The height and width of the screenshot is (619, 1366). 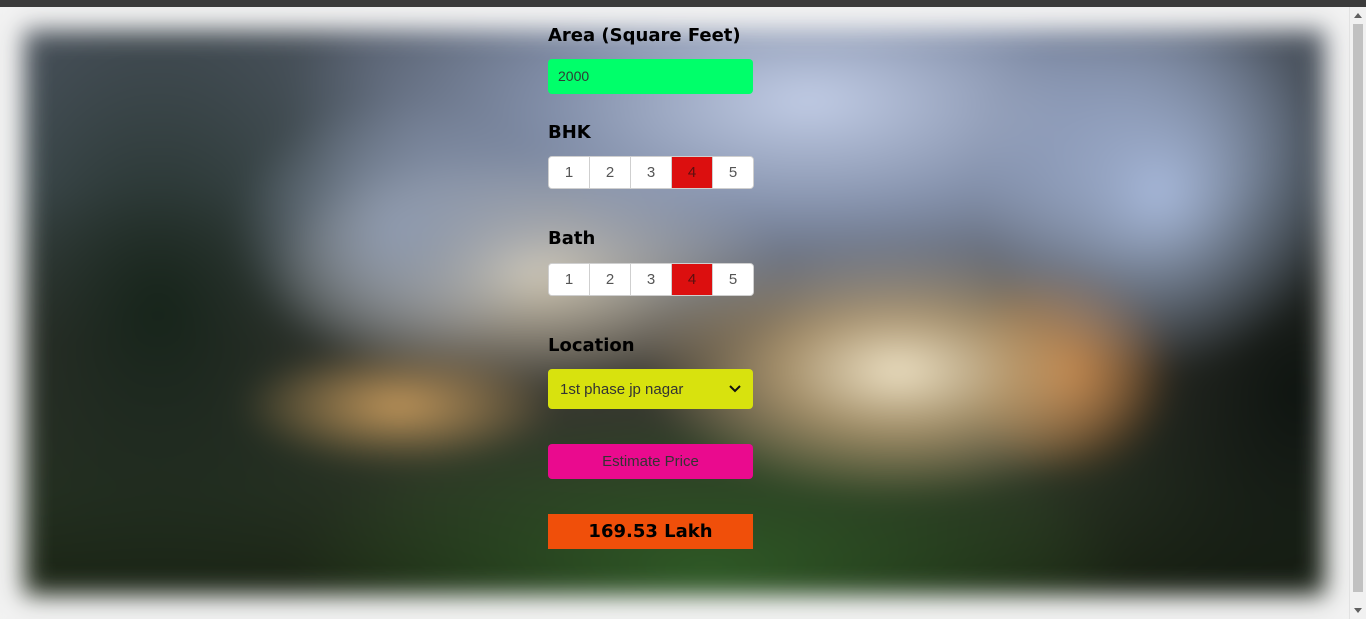 What do you see at coordinates (569, 172) in the screenshot?
I see `bhk-option-1: 1` at bounding box center [569, 172].